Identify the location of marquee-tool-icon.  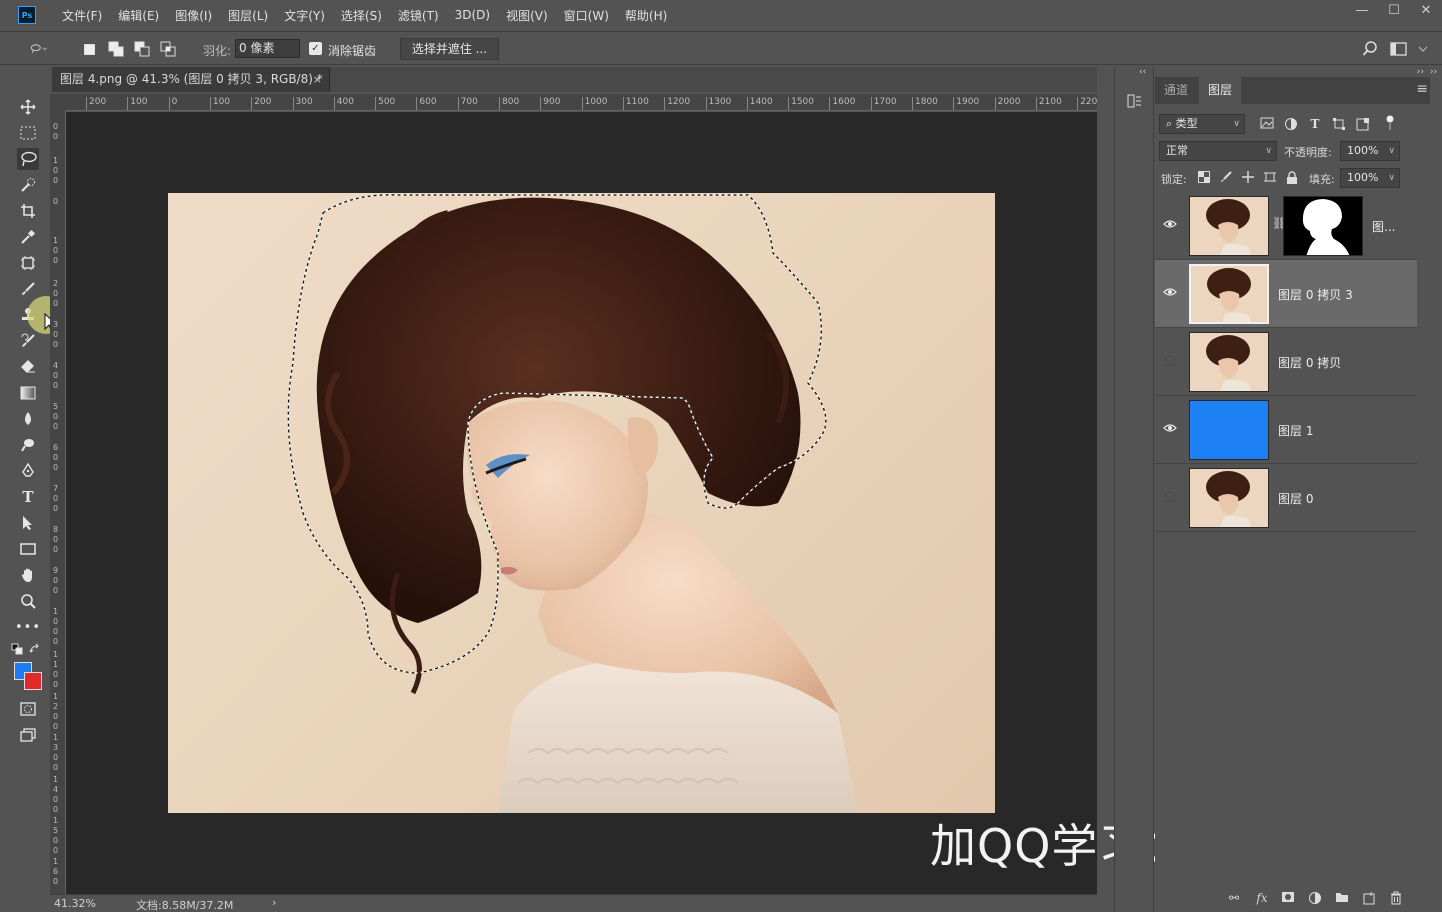
(28, 133).